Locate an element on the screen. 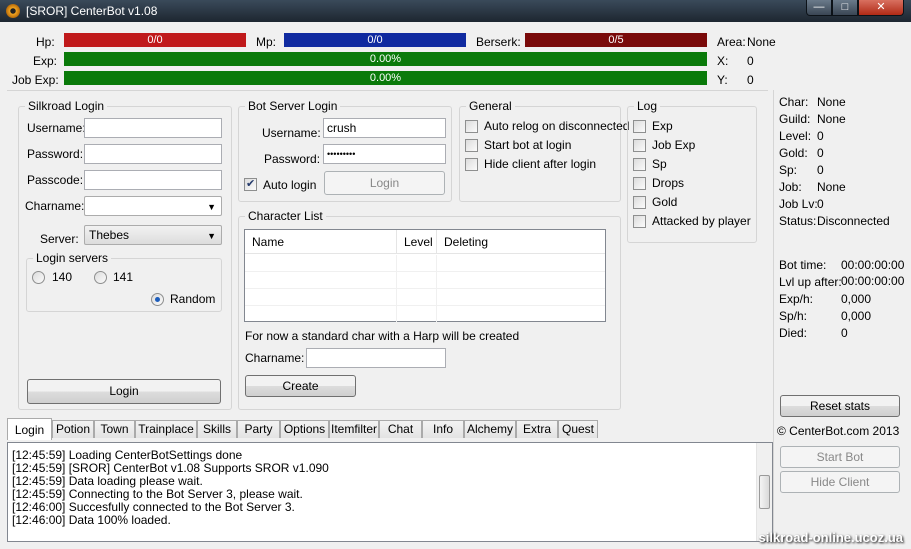 The height and width of the screenshot is (549, 911). log-drops-checkbox is located at coordinates (639, 183).